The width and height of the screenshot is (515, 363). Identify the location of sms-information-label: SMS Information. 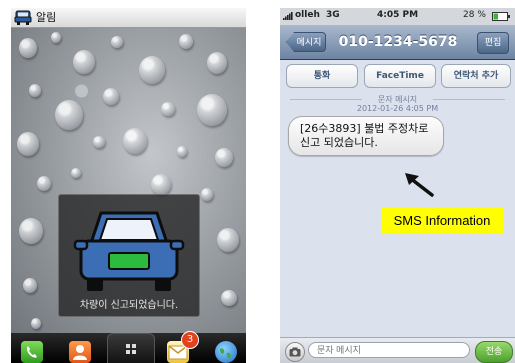
(442, 221).